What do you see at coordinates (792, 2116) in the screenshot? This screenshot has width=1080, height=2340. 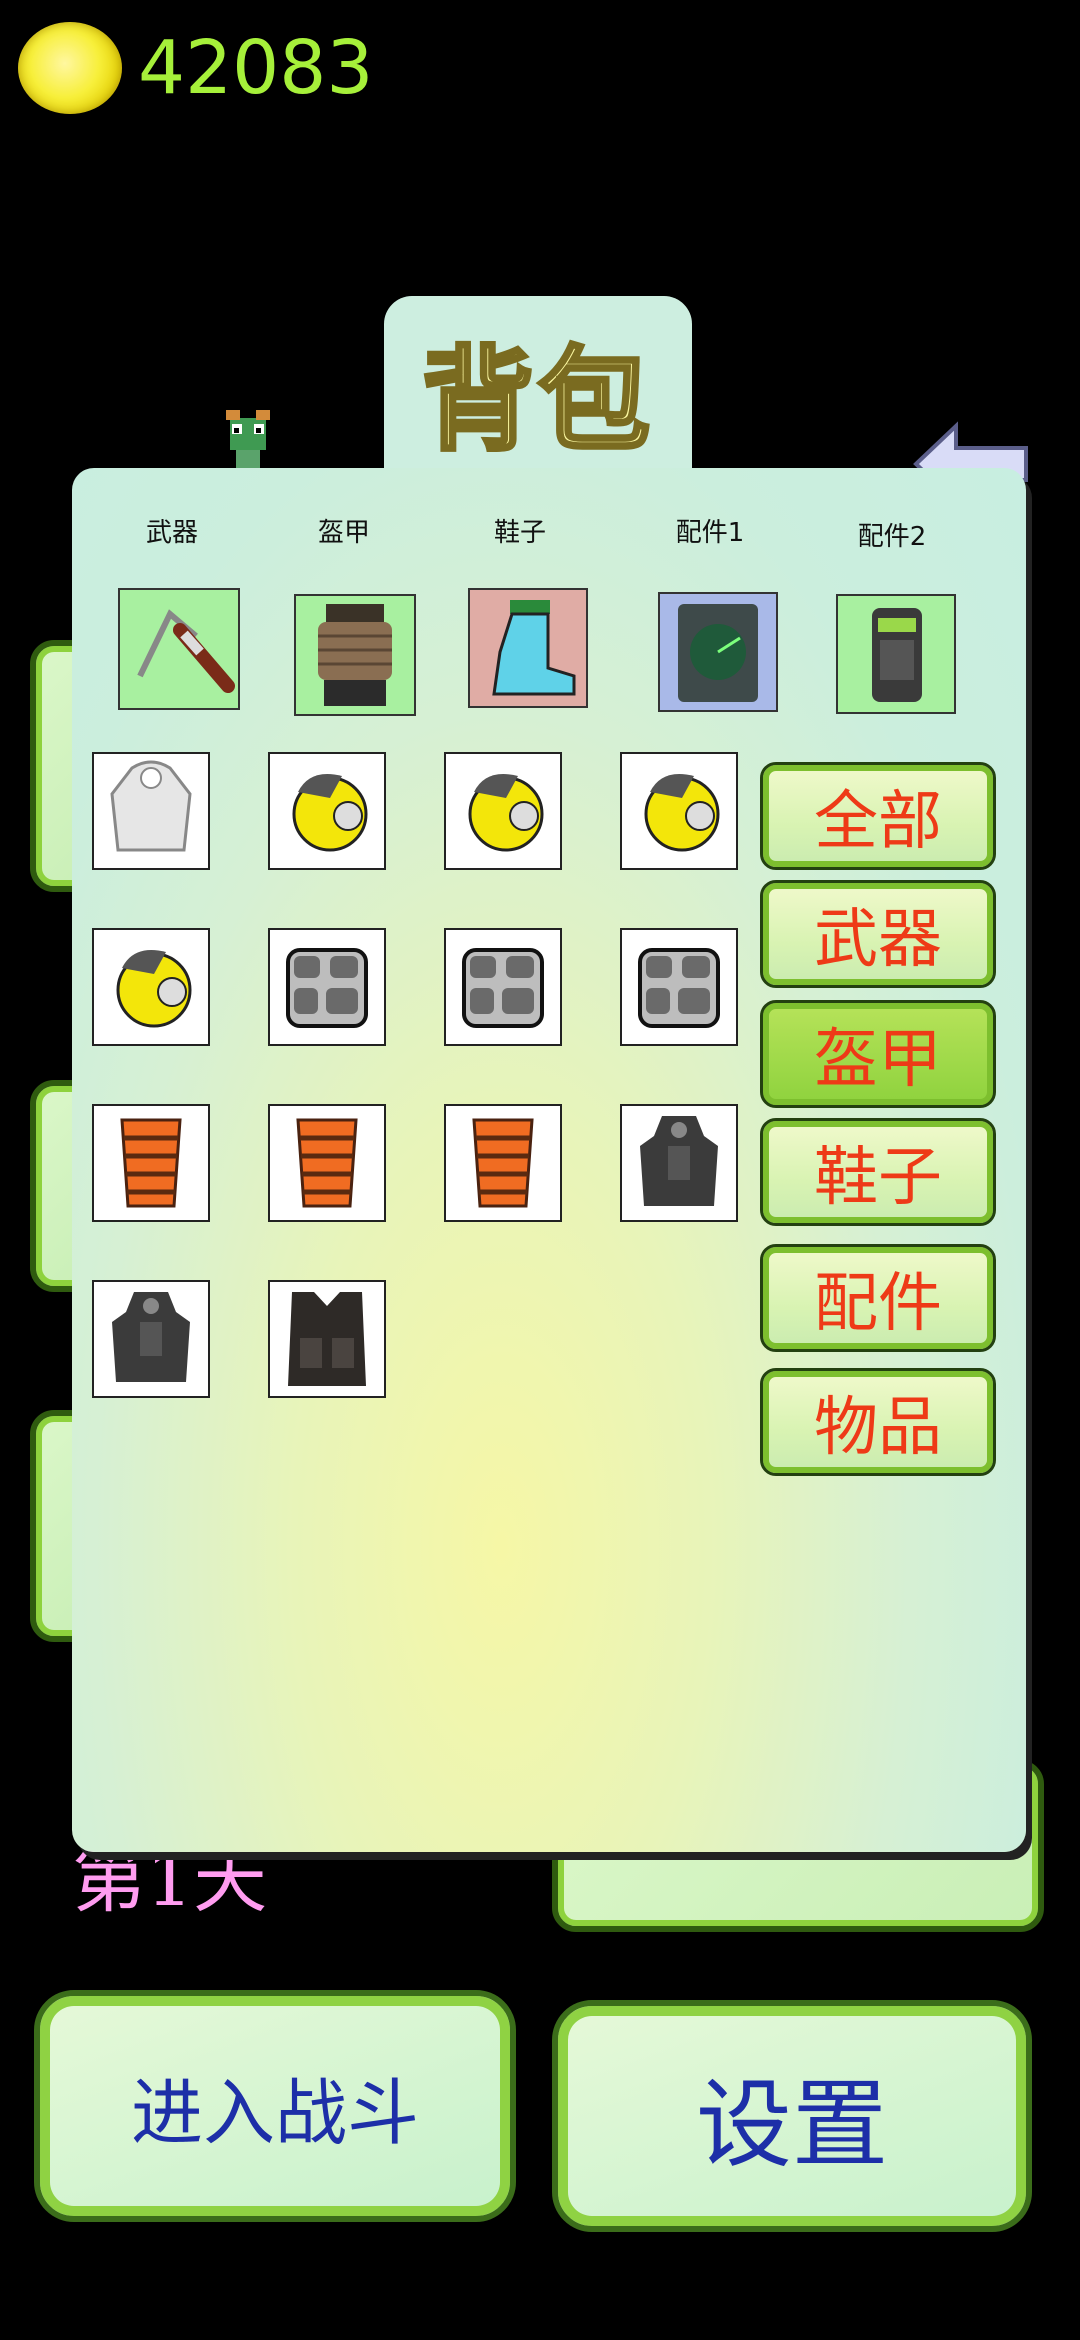 I see `settings-button: 设置` at bounding box center [792, 2116].